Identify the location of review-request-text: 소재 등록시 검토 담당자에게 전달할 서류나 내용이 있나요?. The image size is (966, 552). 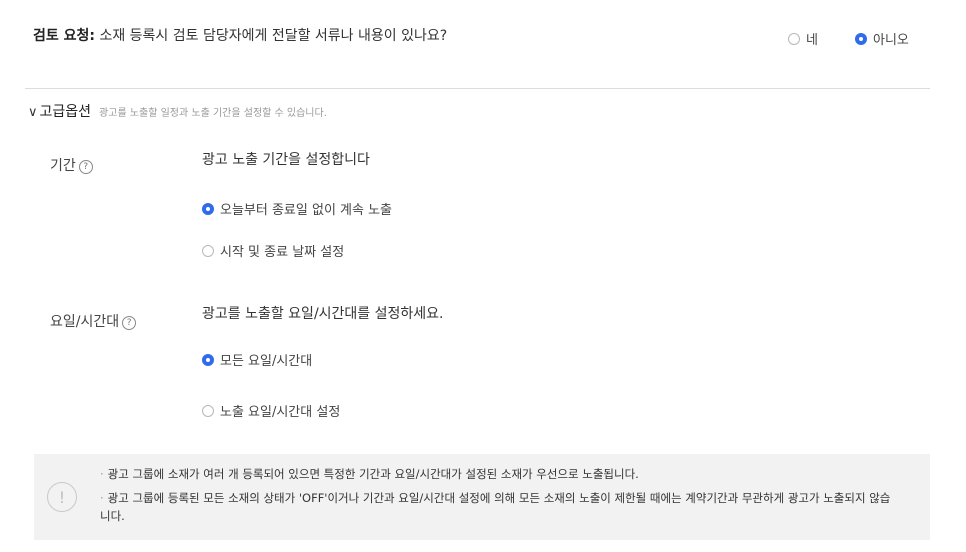
(273, 36).